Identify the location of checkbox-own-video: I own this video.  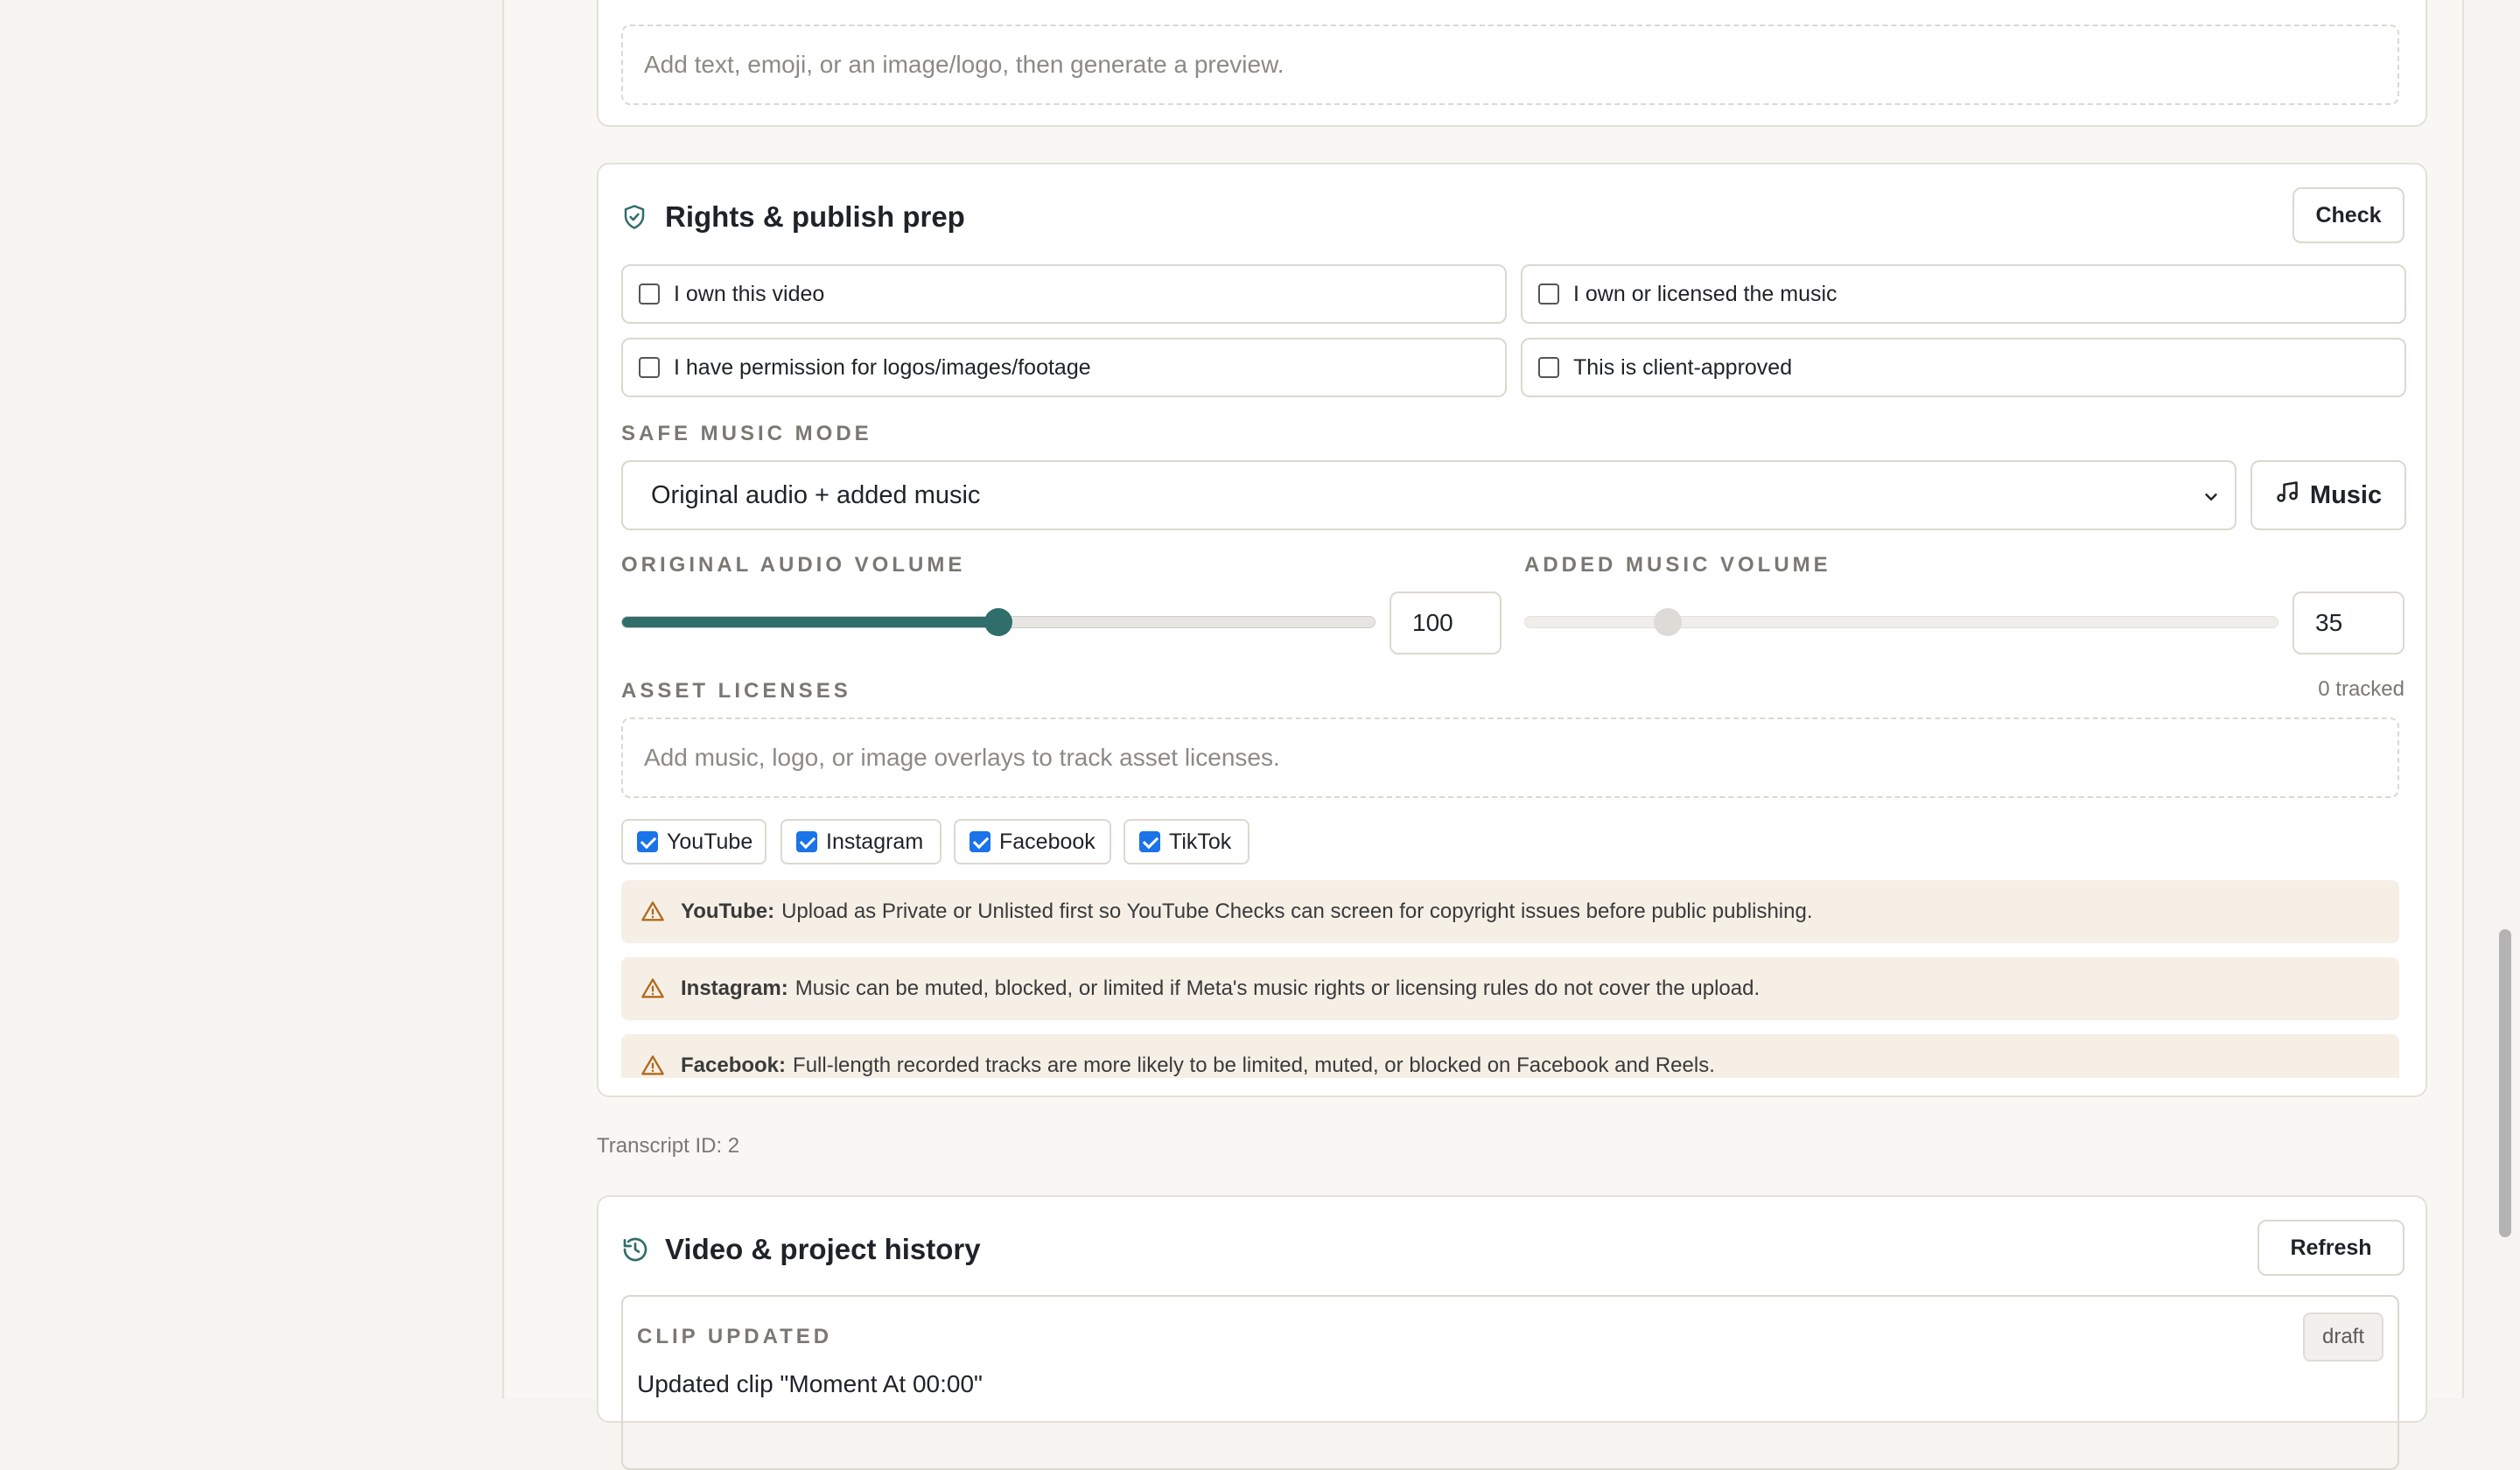
(1064, 294).